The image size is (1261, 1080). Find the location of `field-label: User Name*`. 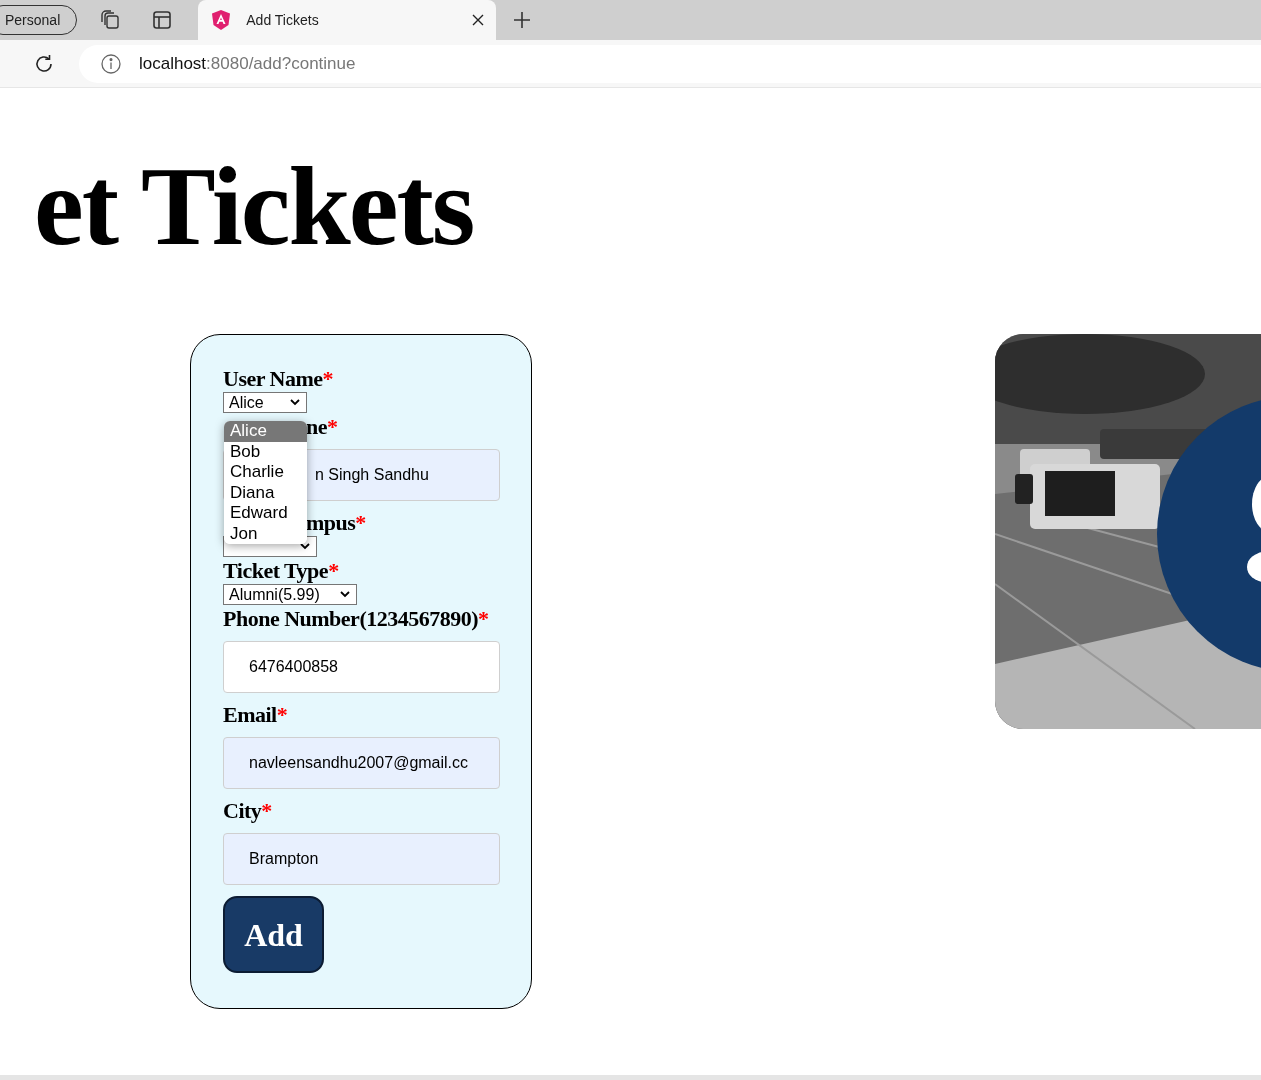

field-label: User Name* is located at coordinates (278, 379).